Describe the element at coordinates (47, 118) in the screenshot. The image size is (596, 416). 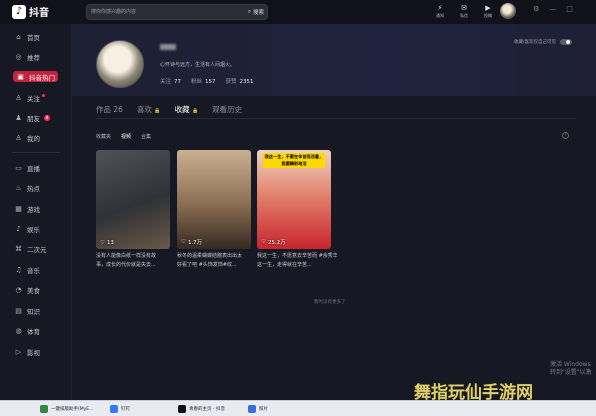
I see `friends-badge: 8` at that location.